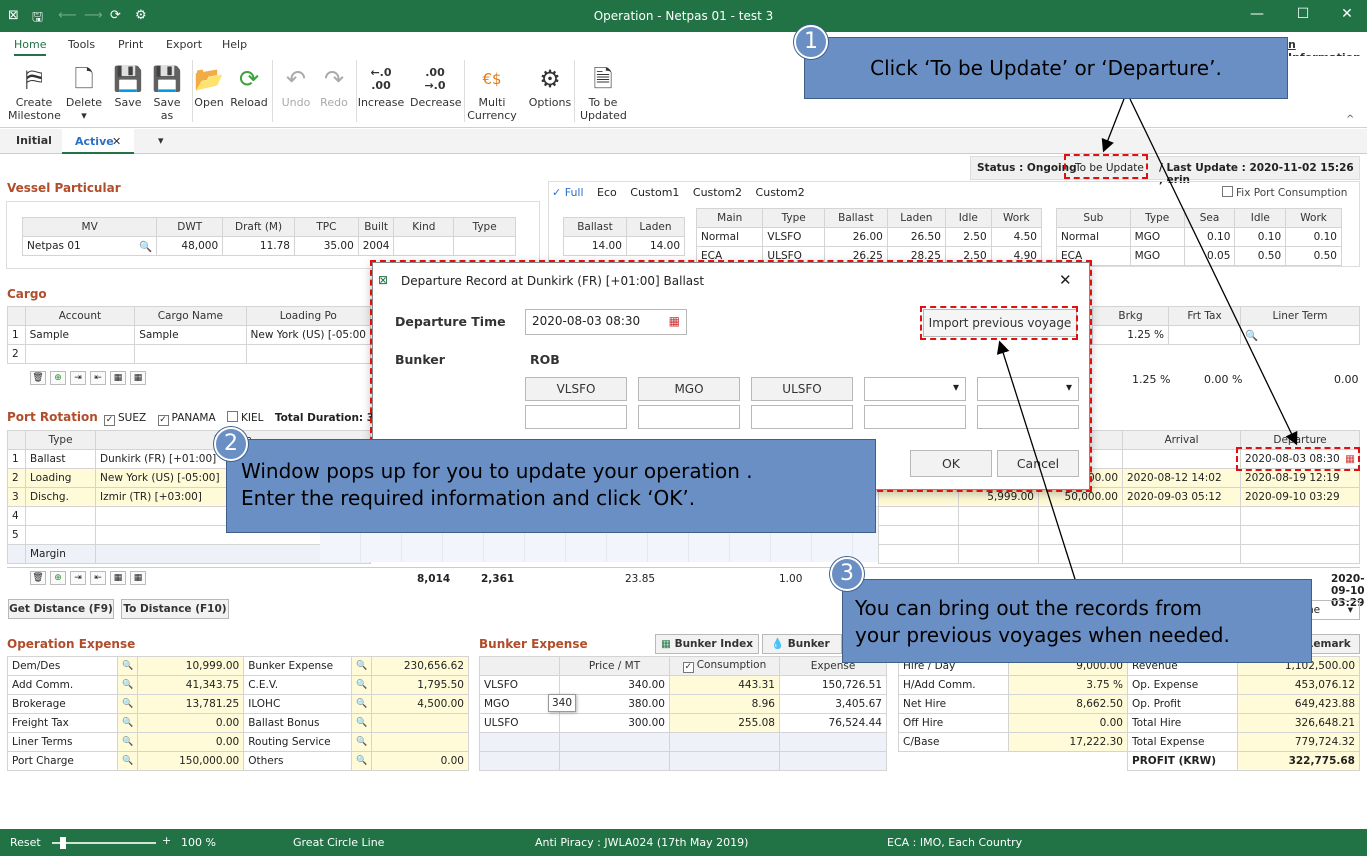  What do you see at coordinates (104, 843) in the screenshot?
I see `zoom-slider` at bounding box center [104, 843].